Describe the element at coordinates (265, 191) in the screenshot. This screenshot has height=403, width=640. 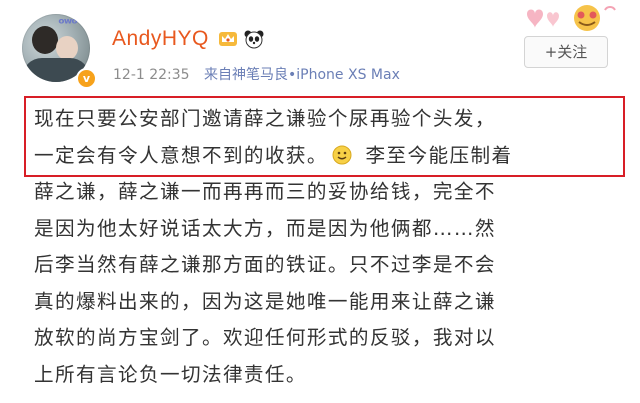
I see `post-line-3: 薛之谦，薛之谦一而再再而三的妥协给钱，完全不` at that location.